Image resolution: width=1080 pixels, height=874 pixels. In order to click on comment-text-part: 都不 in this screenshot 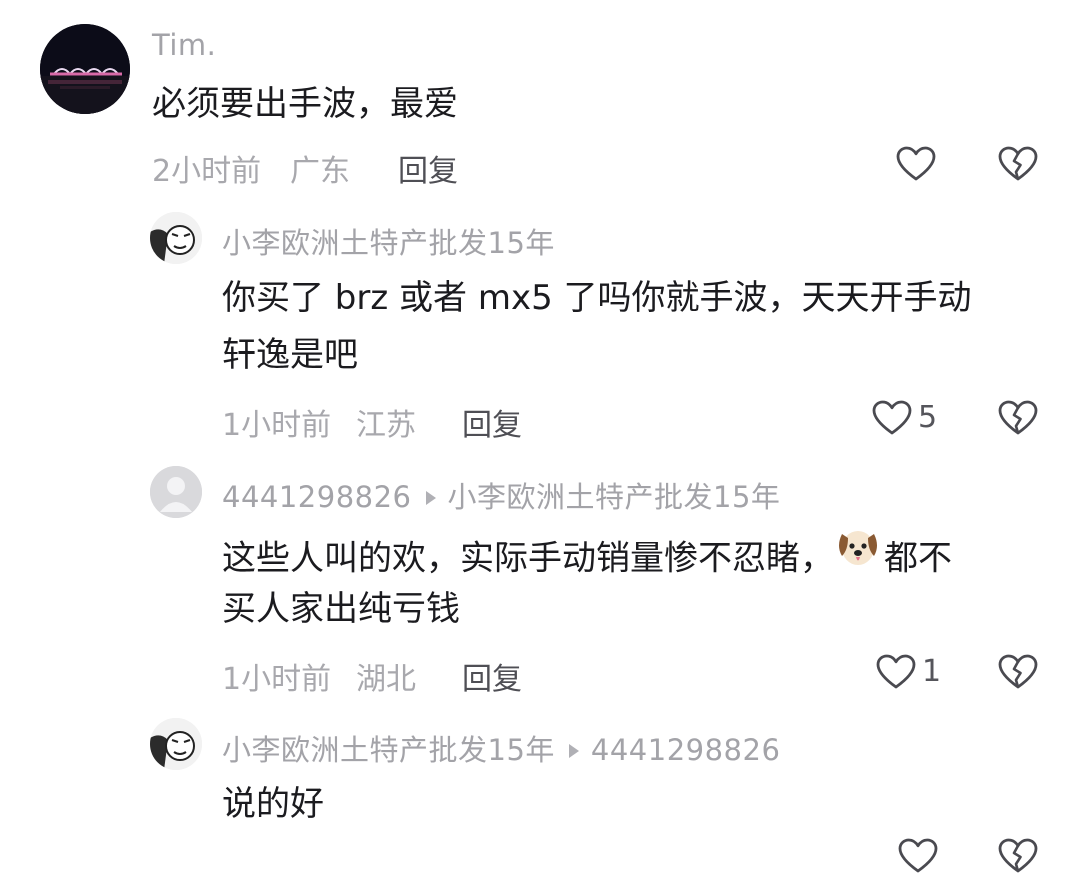, I will do `click(918, 558)`.